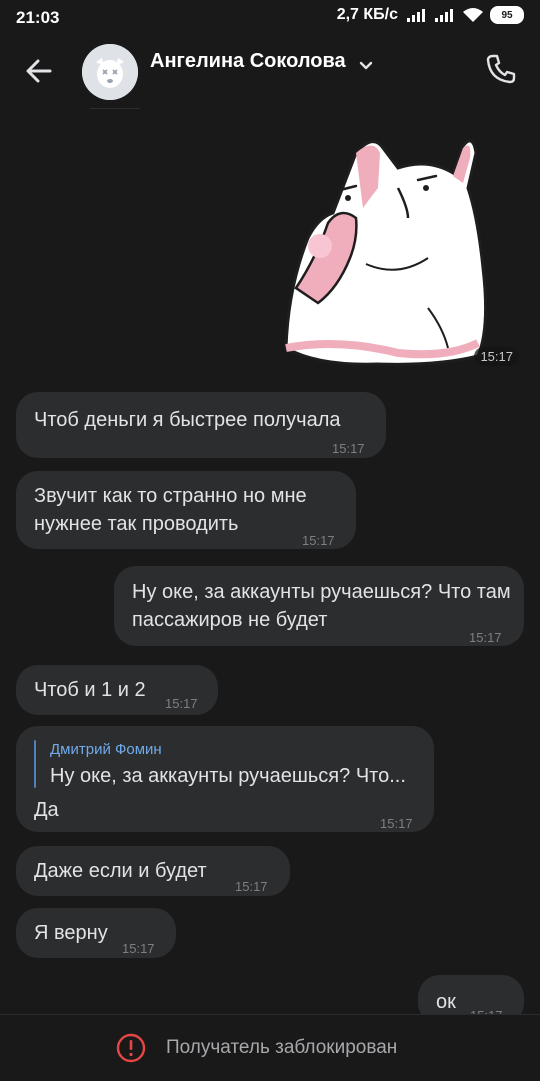  What do you see at coordinates (131, 1048) in the screenshot?
I see `warning-circle-icon` at bounding box center [131, 1048].